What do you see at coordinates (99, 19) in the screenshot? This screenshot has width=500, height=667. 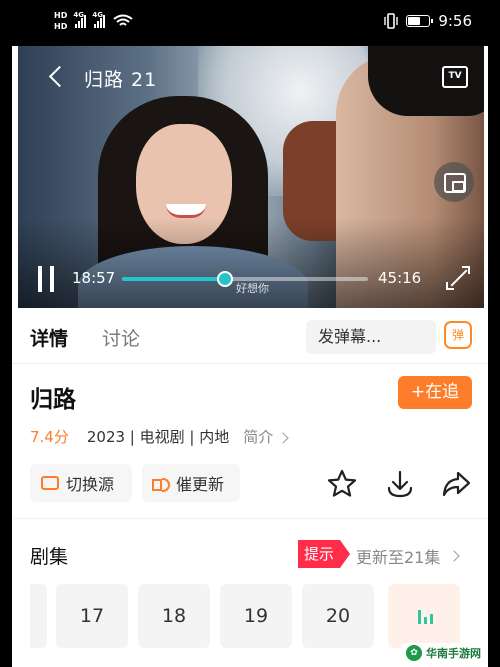 I see `signal-icon-2: 4G` at bounding box center [99, 19].